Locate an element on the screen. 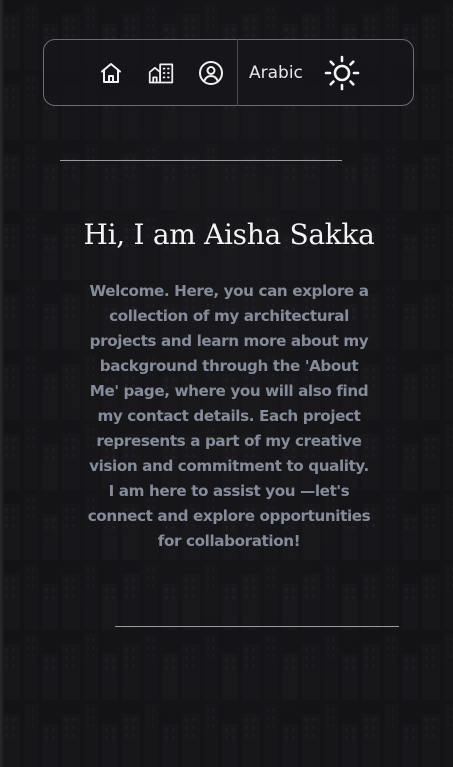  about-button is located at coordinates (211, 73).